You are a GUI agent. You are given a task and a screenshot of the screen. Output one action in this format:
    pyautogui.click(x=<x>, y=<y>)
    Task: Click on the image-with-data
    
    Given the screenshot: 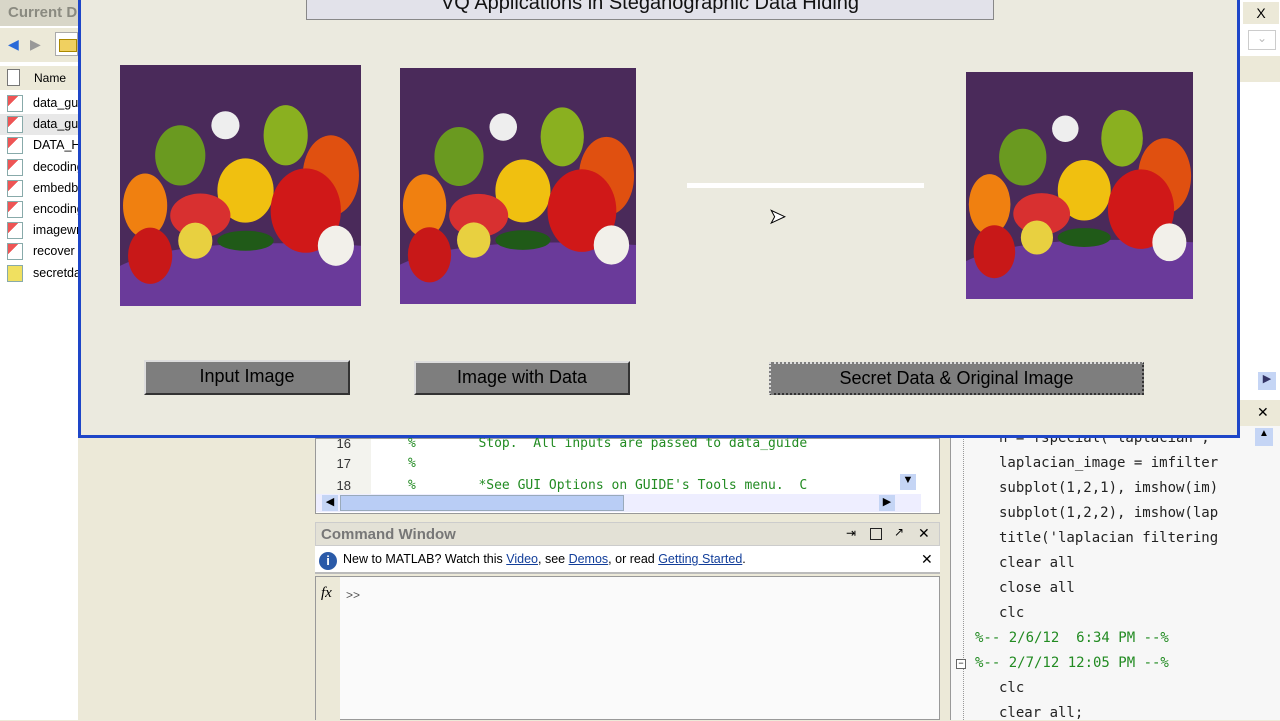 What is the action you would take?
    pyautogui.click(x=518, y=186)
    